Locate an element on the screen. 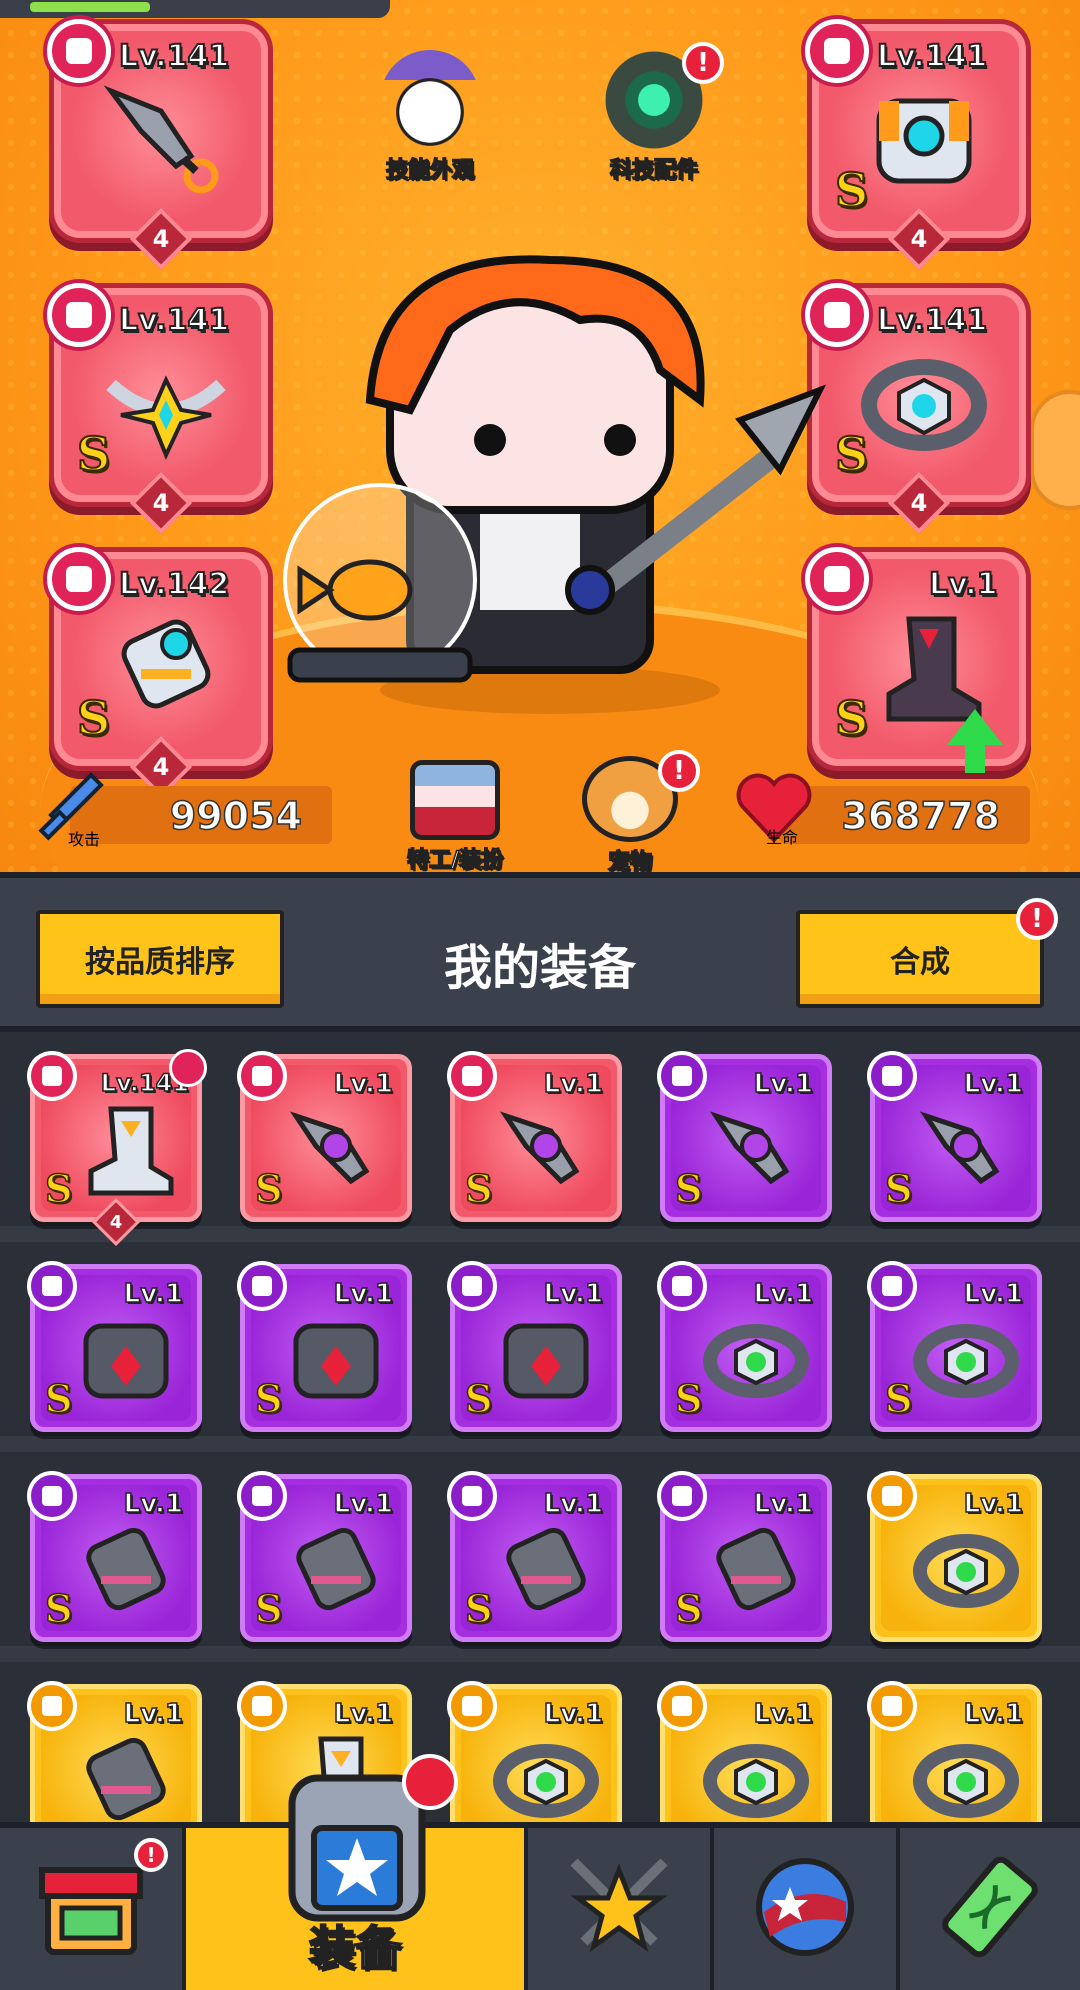 Image resolution: width=1080 pixels, height=1990 pixels. shirt-badge-icon is located at coordinates (430, 1782).